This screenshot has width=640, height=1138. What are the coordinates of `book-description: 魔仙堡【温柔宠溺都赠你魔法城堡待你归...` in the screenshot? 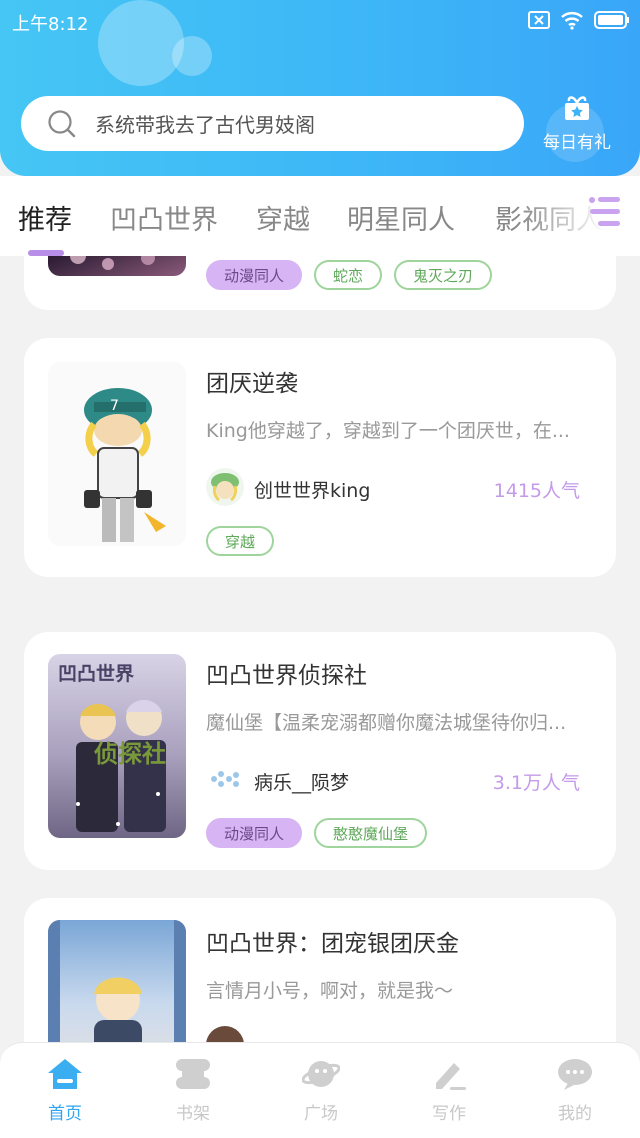 It's located at (386, 723).